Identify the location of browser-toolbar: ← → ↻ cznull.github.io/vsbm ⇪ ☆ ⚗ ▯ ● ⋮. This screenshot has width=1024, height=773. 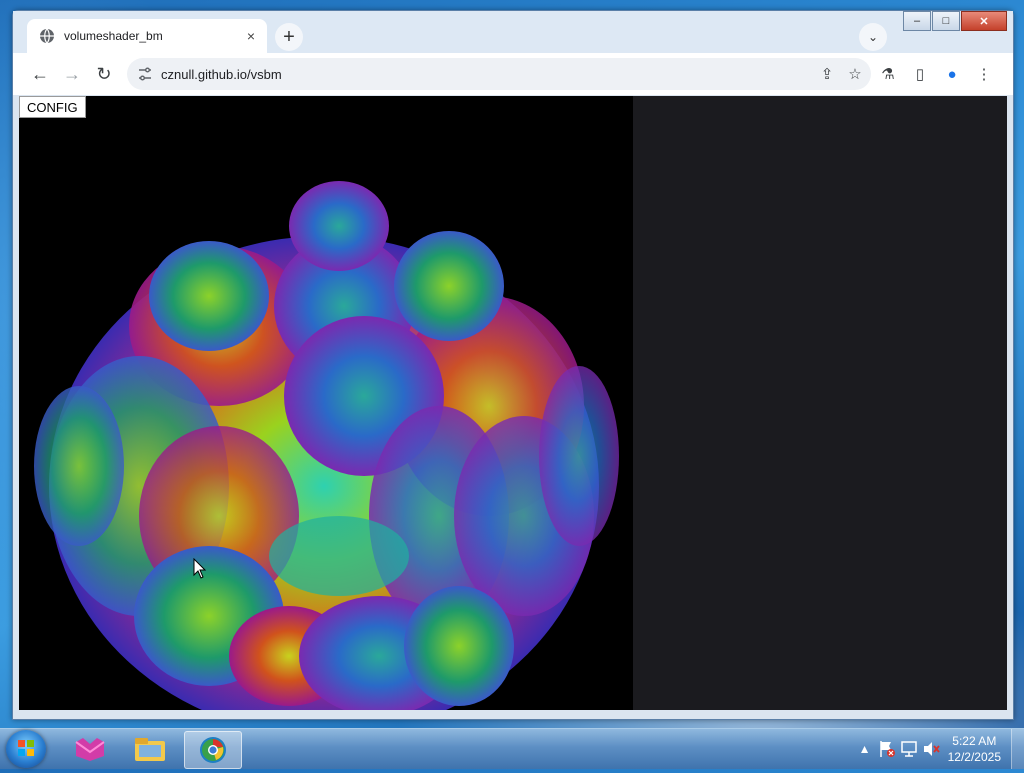
(513, 74).